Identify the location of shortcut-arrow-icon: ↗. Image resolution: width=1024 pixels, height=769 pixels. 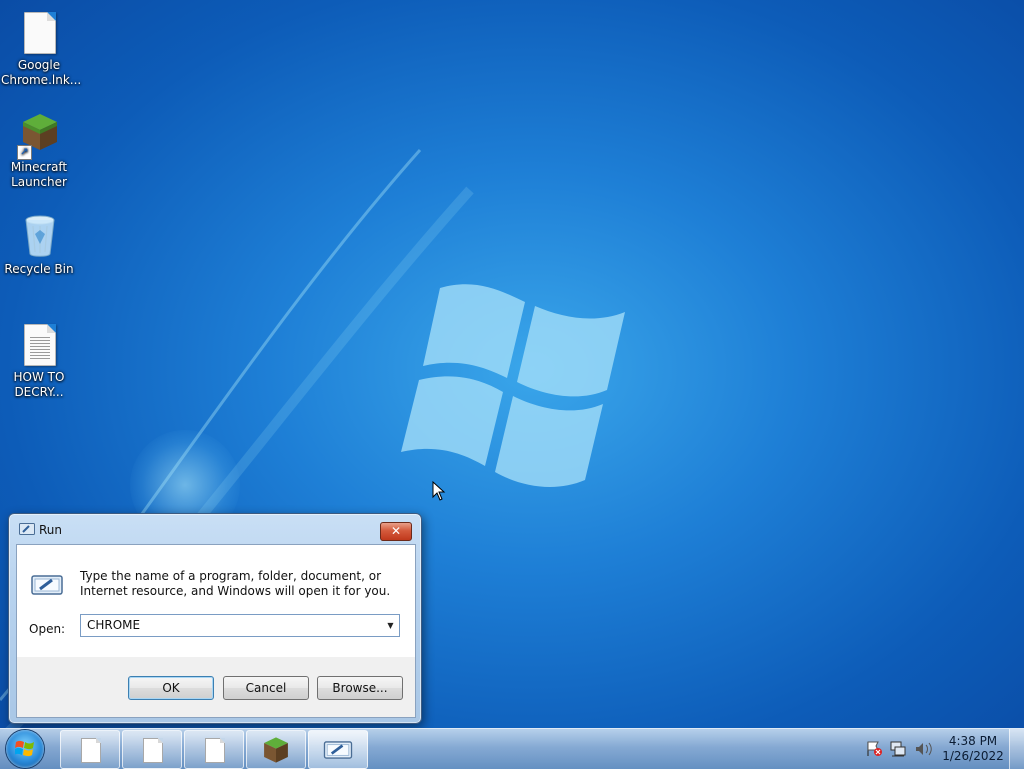
(24, 152).